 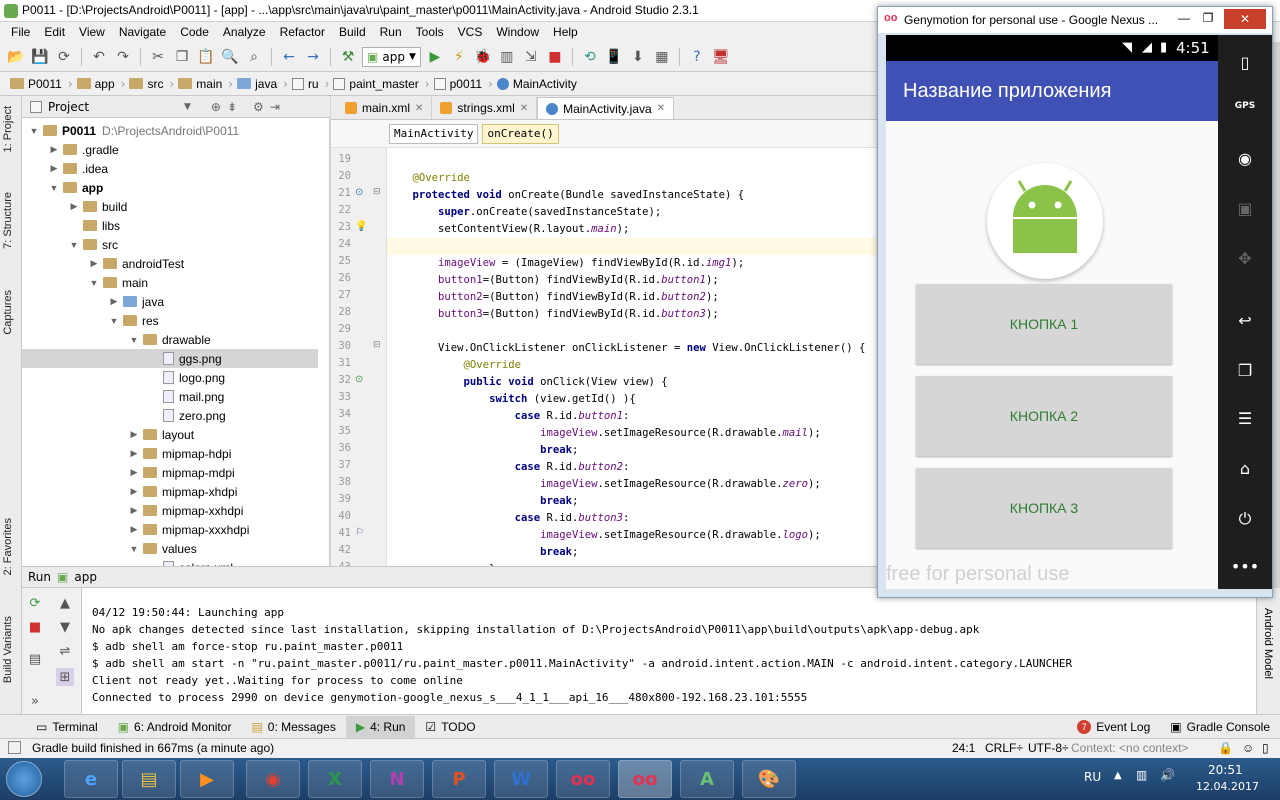 I want to click on project-view-select: Project, so click(x=113, y=107).